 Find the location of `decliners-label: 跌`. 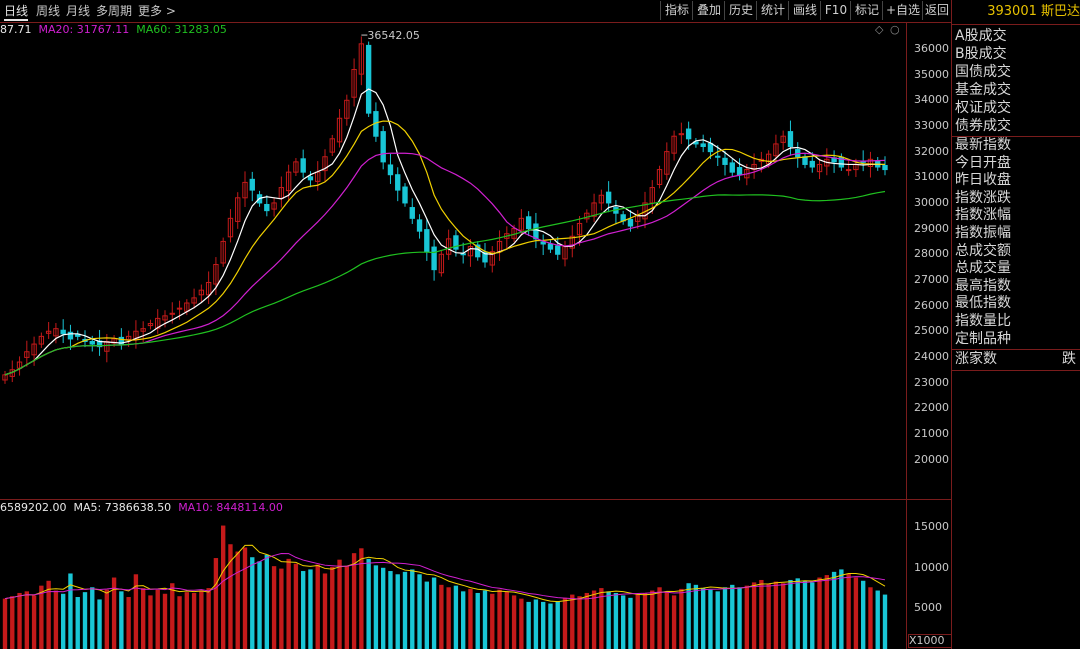

decliners-label: 跌 is located at coordinates (1069, 359).